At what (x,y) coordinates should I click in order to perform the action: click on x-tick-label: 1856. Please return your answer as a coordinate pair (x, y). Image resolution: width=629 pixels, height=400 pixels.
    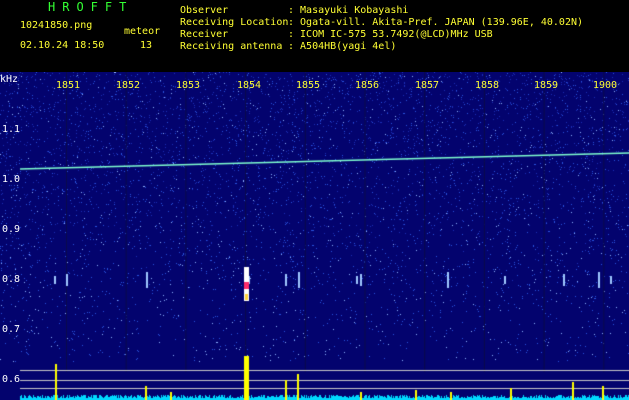
    Looking at the image, I should click on (367, 85).